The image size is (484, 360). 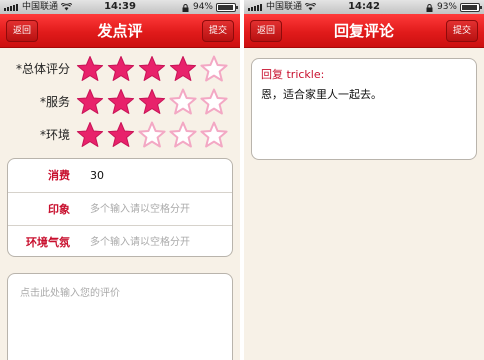 What do you see at coordinates (54, 135) in the screenshot?
I see `rating-label: *环境` at bounding box center [54, 135].